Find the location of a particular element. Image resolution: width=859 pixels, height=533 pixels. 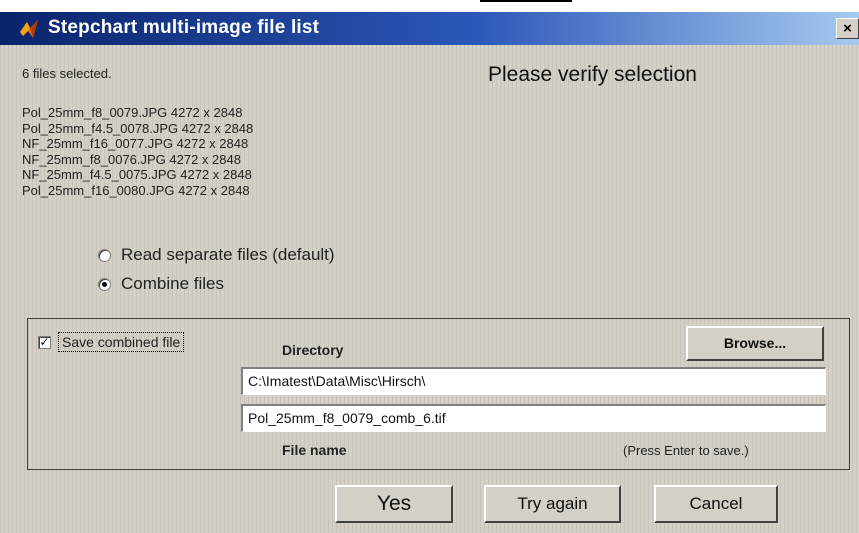

close-button: × is located at coordinates (847, 28).